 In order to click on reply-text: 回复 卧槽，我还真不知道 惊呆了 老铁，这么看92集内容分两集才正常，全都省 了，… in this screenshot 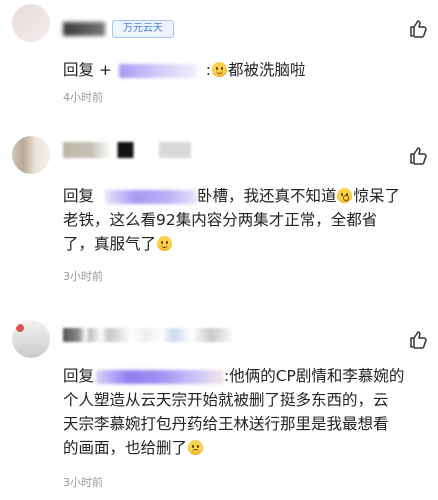, I will do `click(241, 220)`.